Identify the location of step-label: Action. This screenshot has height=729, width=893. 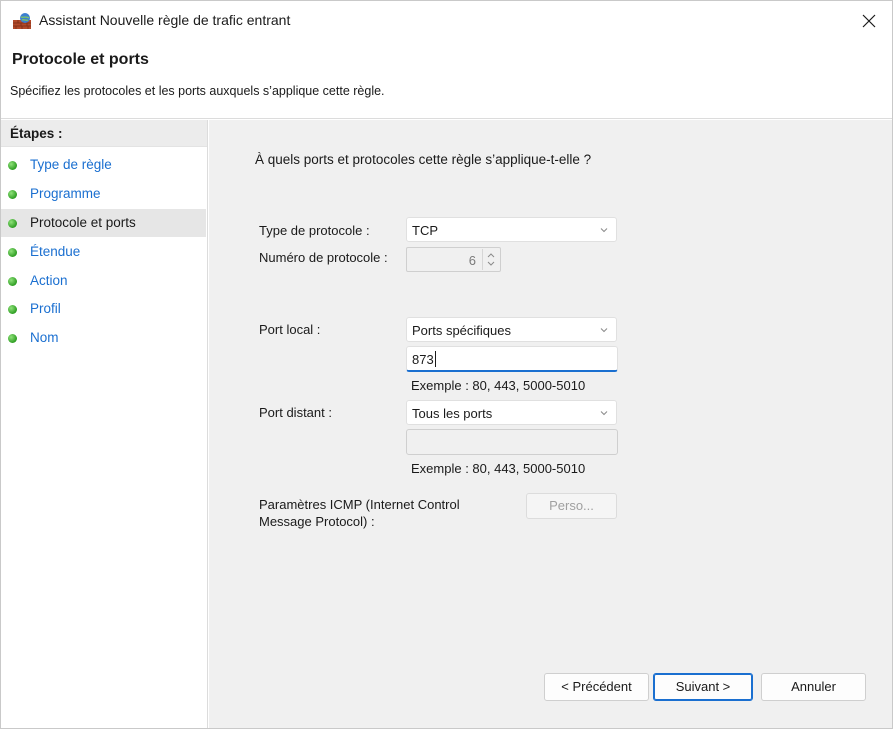
(49, 280).